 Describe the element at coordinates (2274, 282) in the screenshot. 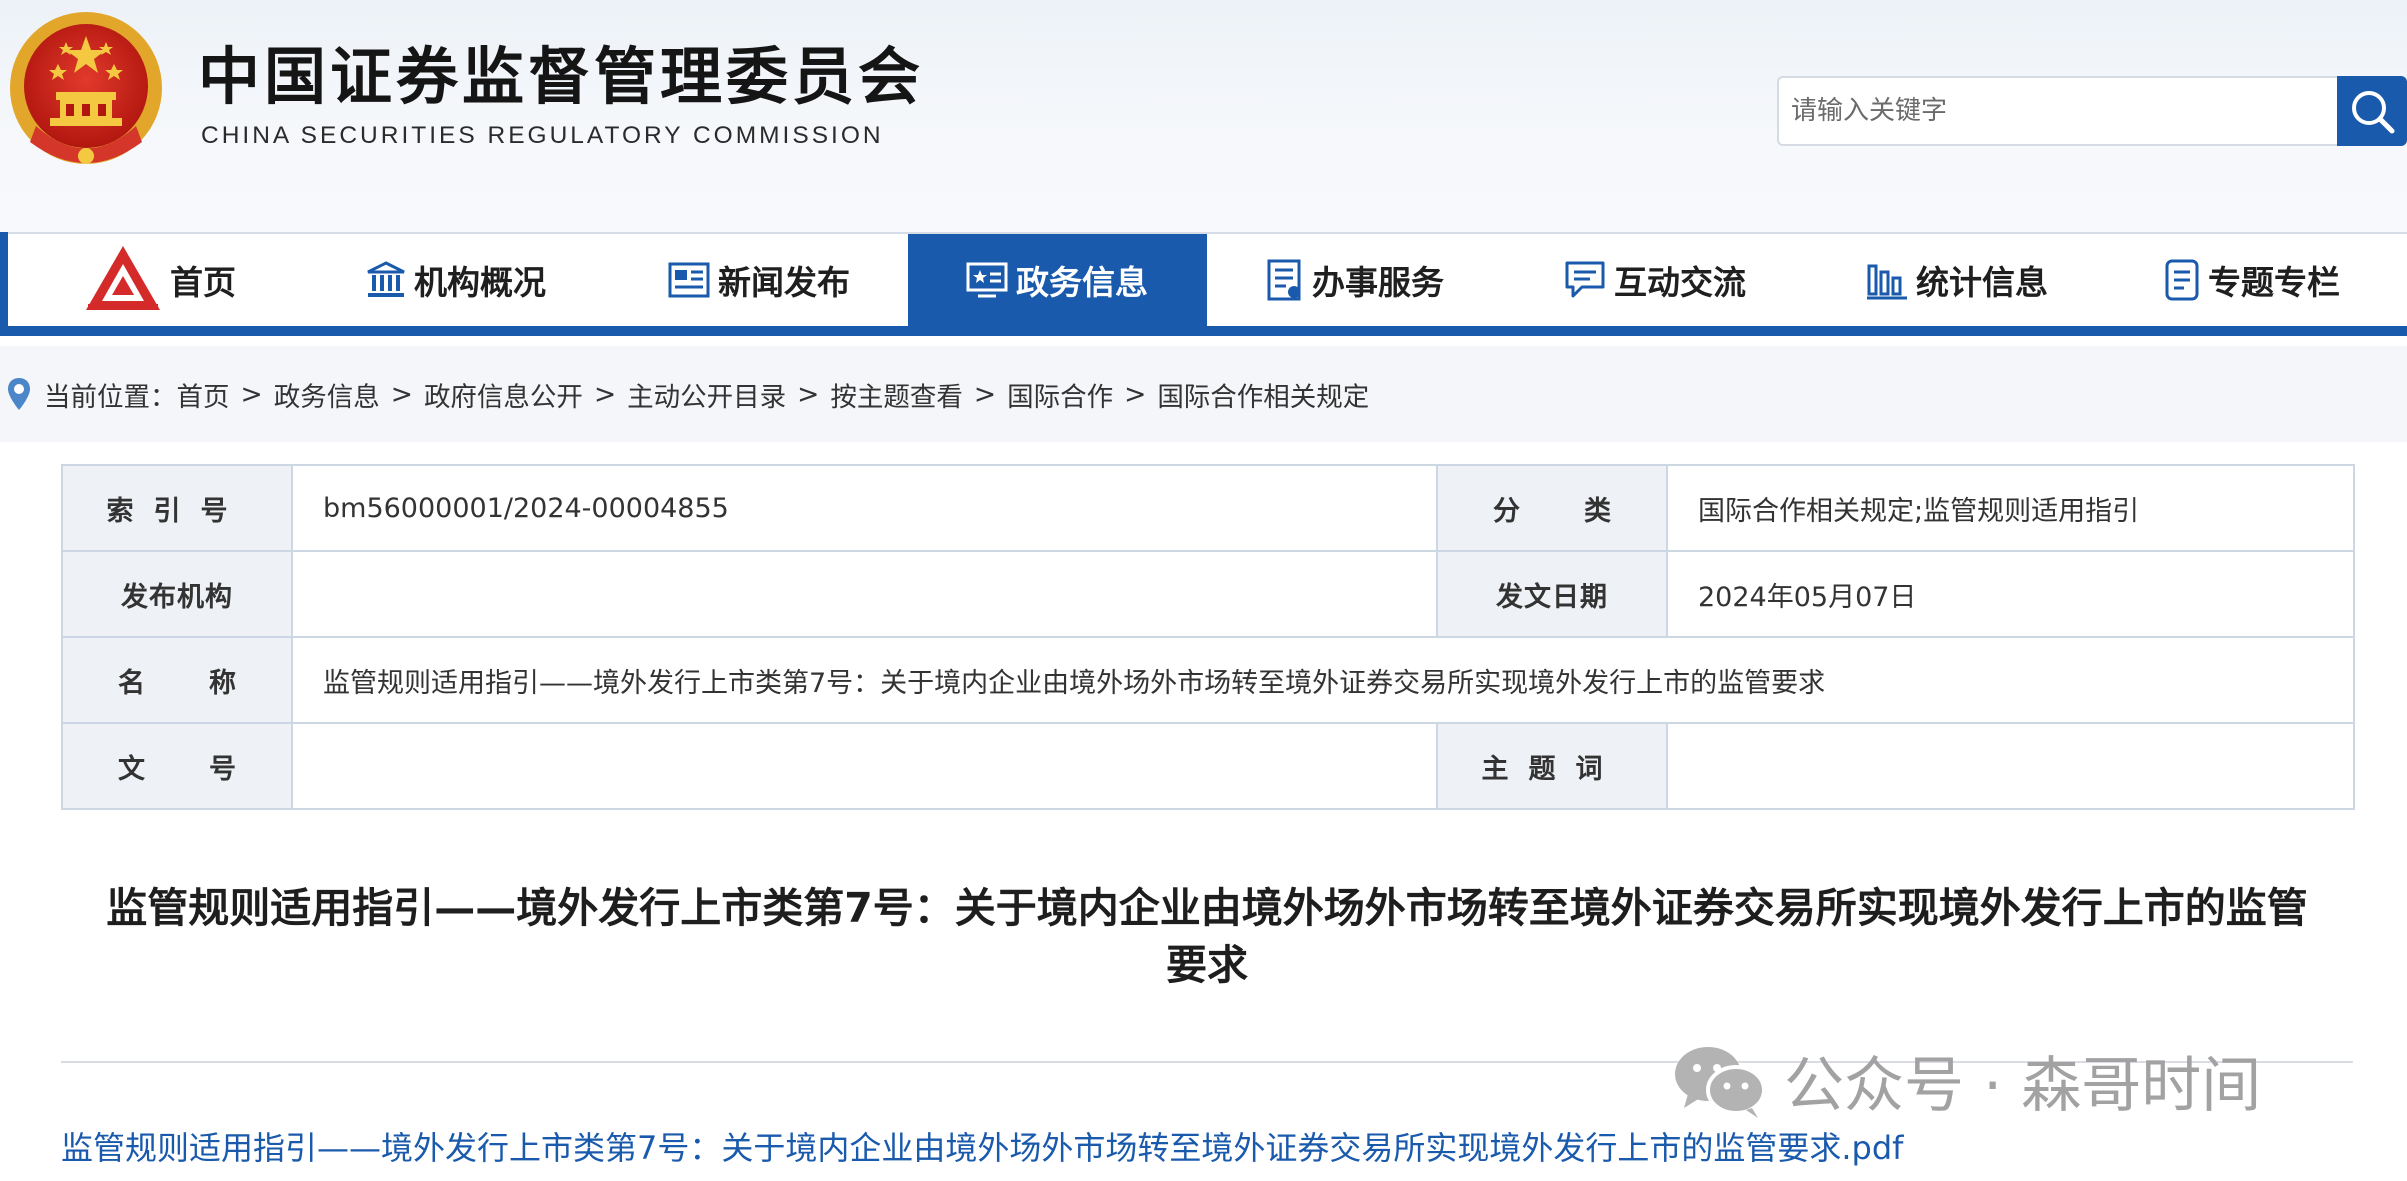

I see `nav-label: 专题专栏` at that location.